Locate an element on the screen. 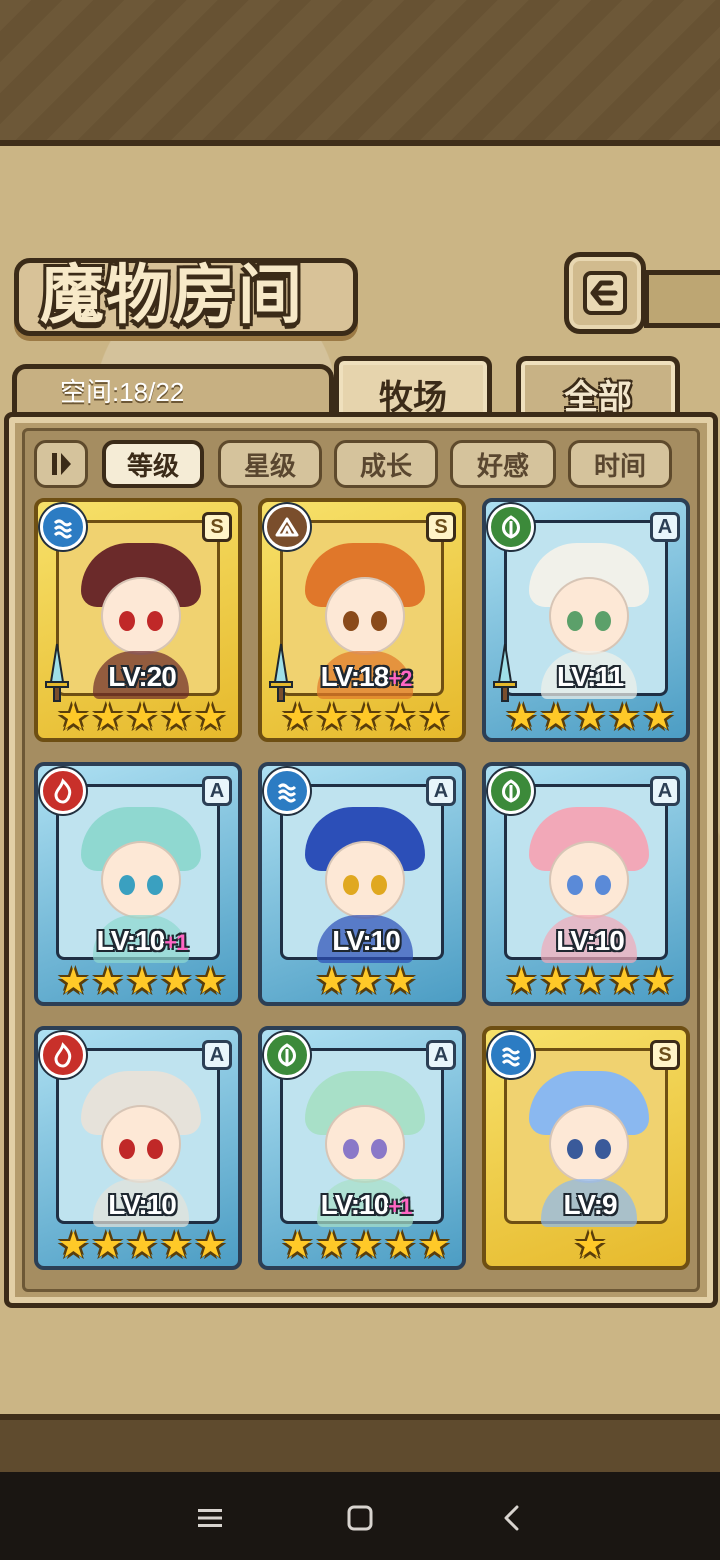  monster-card: S LV:9 ★ is located at coordinates (586, 1148).